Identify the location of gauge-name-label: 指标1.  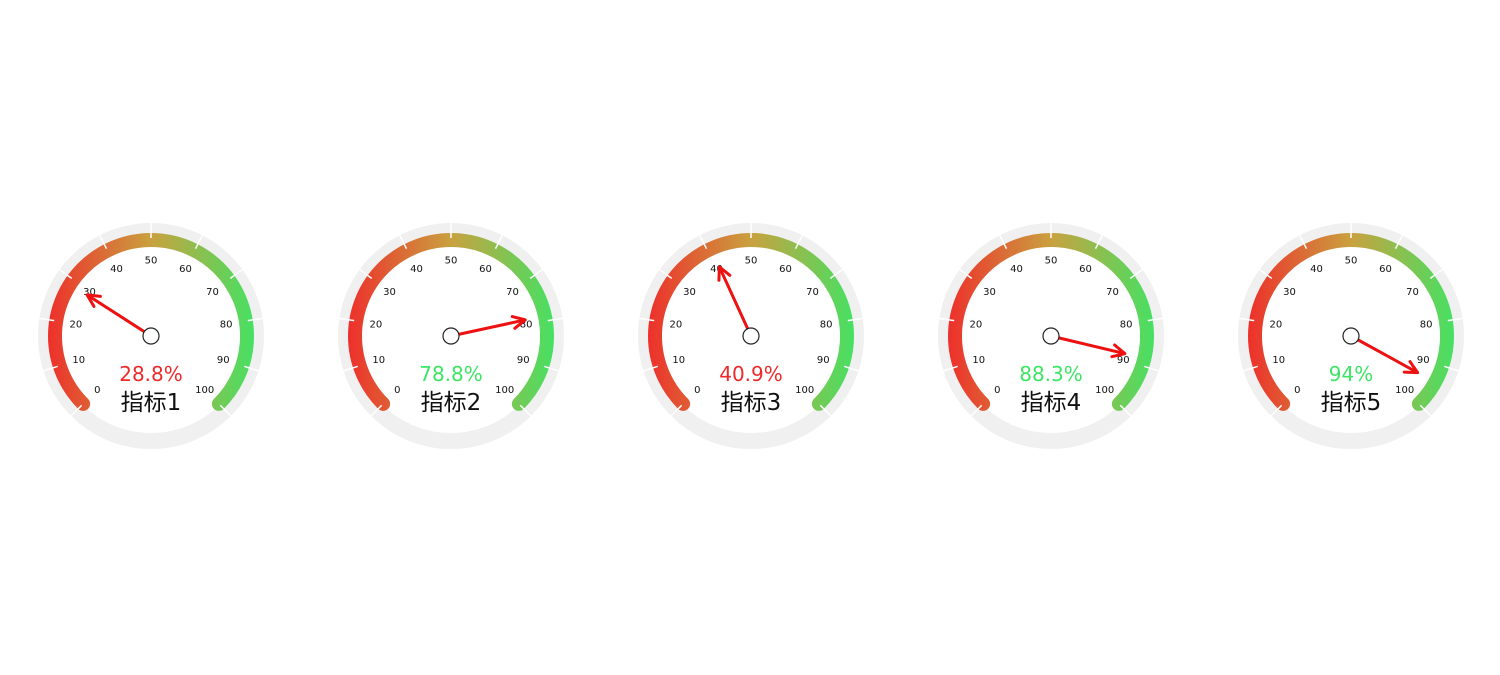
(151, 403).